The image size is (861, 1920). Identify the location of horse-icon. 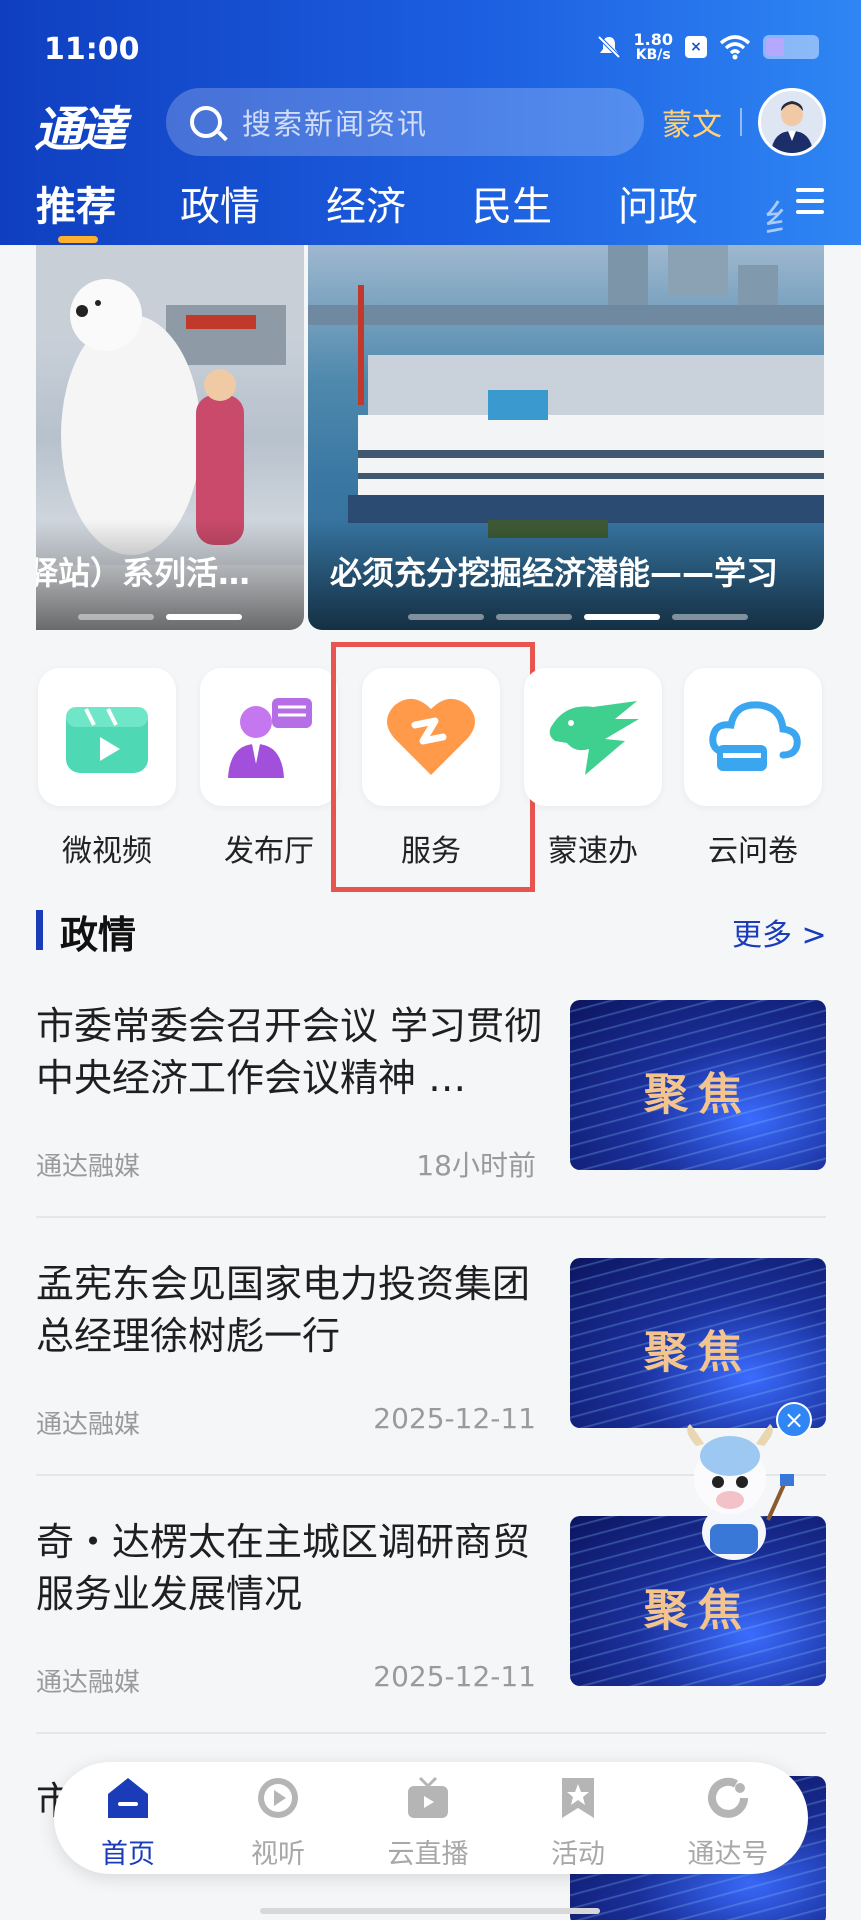
(594, 738).